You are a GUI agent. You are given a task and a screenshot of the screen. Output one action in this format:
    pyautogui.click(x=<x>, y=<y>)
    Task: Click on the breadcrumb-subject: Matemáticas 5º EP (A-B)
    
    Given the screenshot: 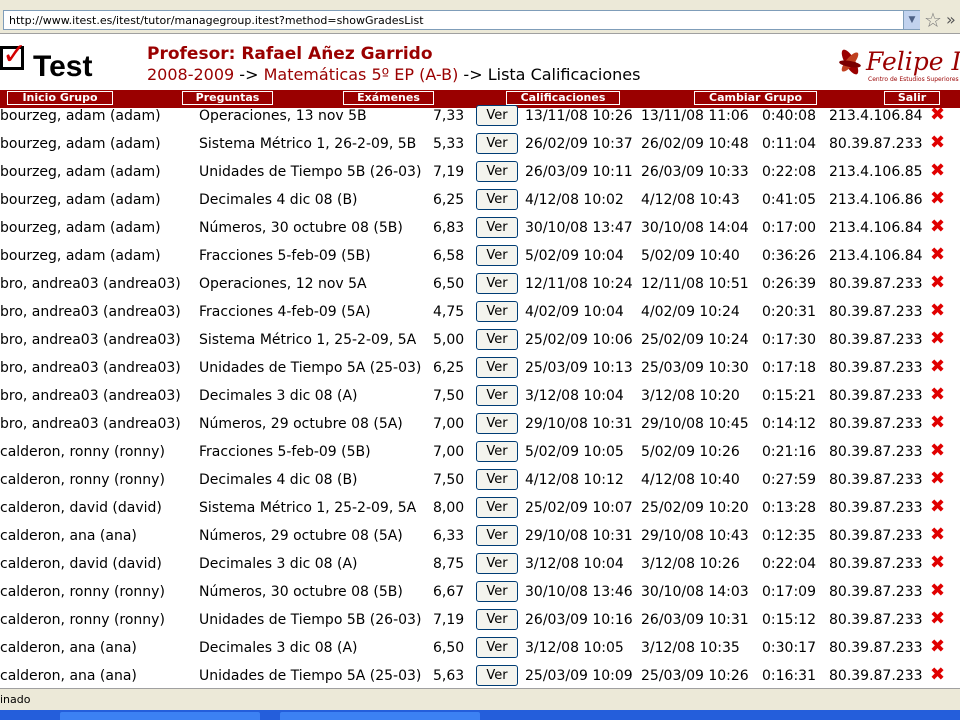 What is the action you would take?
    pyautogui.click(x=361, y=74)
    